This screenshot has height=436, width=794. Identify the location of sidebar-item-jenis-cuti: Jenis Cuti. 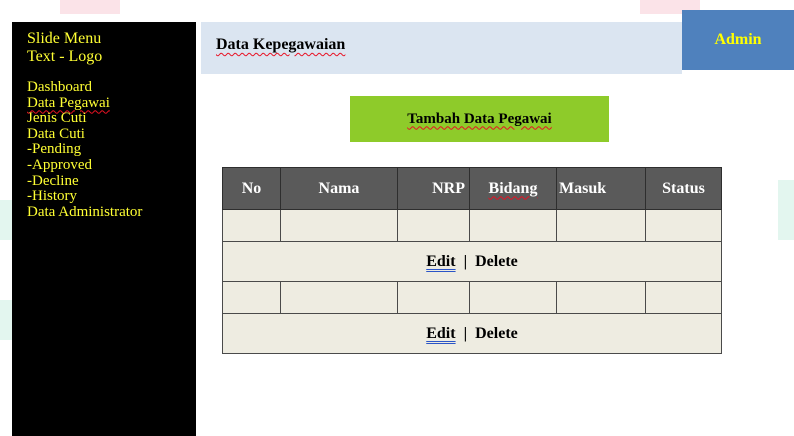
(111, 119).